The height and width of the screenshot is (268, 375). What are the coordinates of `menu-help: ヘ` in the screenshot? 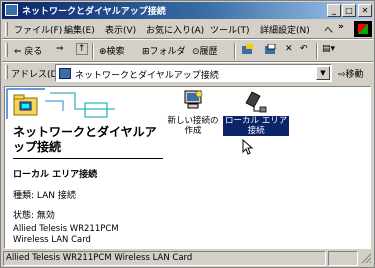 It's located at (328, 29).